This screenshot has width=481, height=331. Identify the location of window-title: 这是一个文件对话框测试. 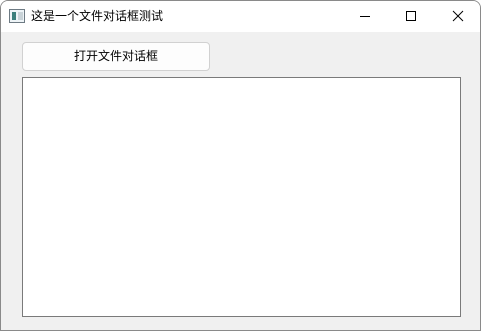
(97, 16).